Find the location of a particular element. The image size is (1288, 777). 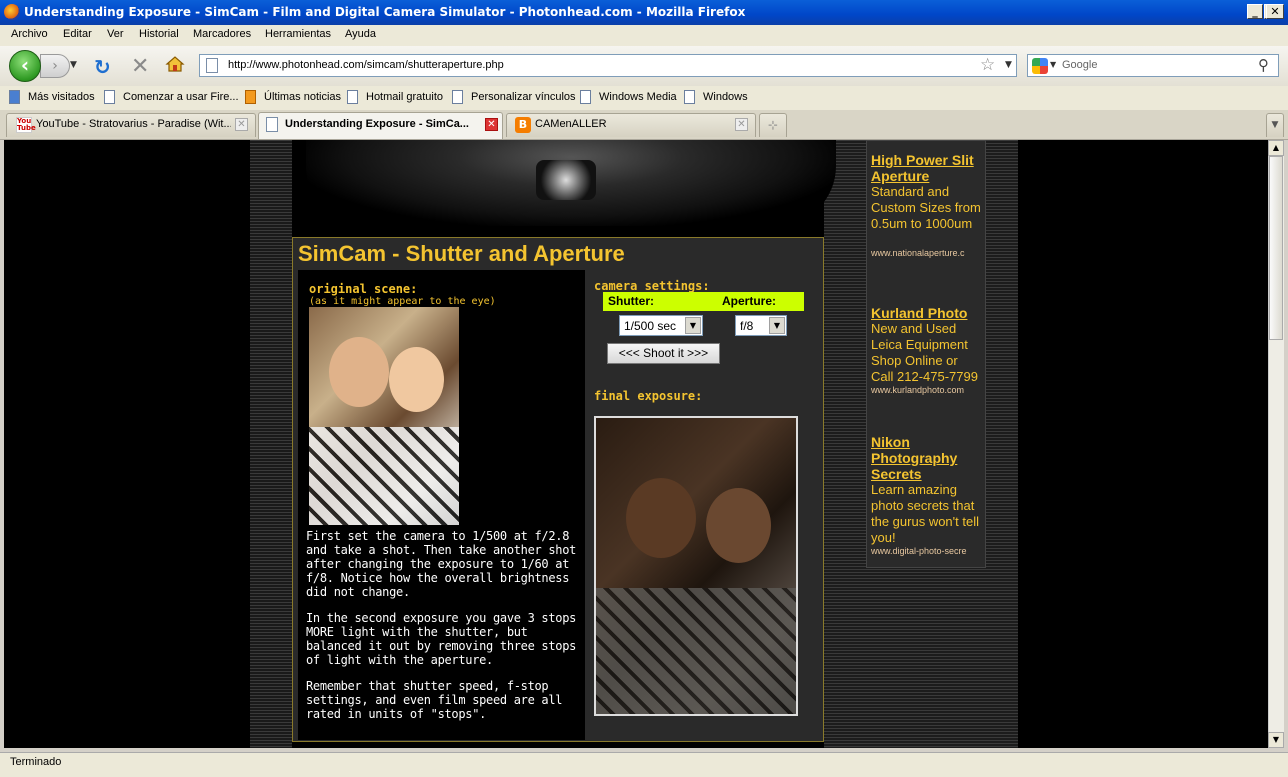

ad-url: www.nationalaperture.c is located at coordinates (927, 253).